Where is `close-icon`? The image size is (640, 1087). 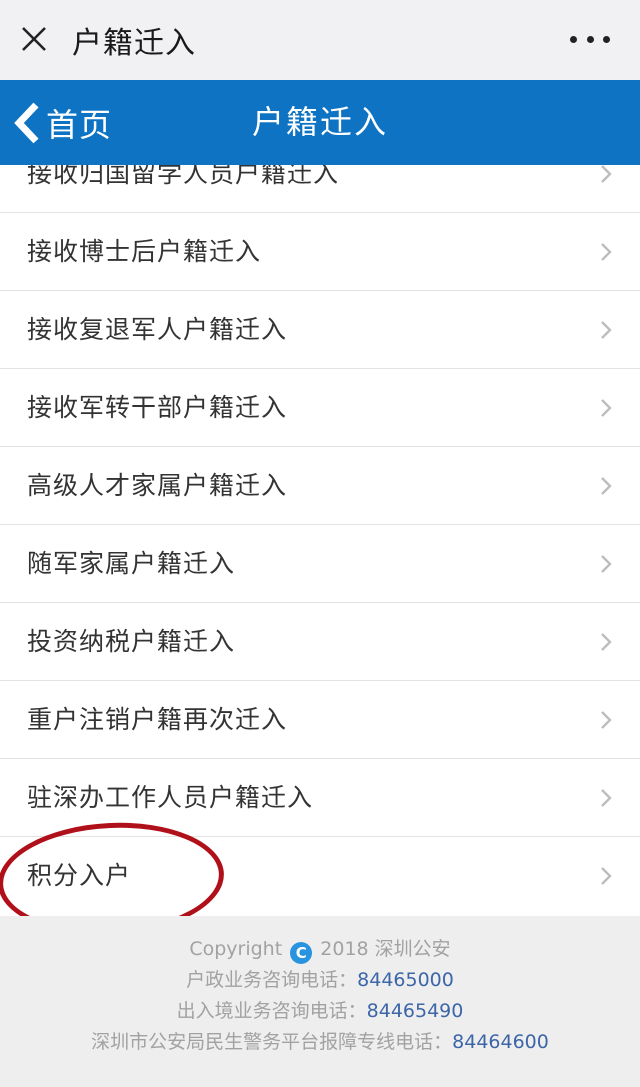
close-icon is located at coordinates (34, 39).